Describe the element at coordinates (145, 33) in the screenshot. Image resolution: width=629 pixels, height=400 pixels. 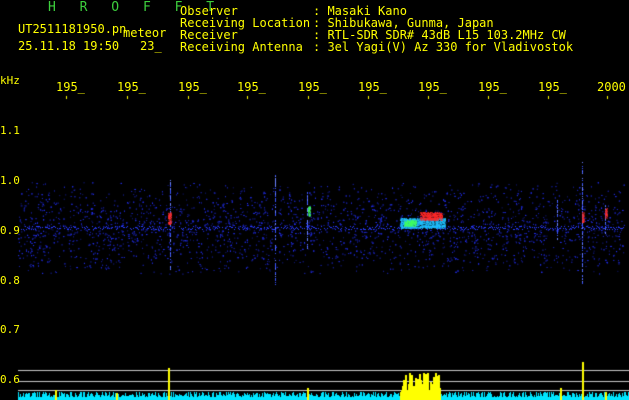
I see `filename-suffix: meteor` at that location.